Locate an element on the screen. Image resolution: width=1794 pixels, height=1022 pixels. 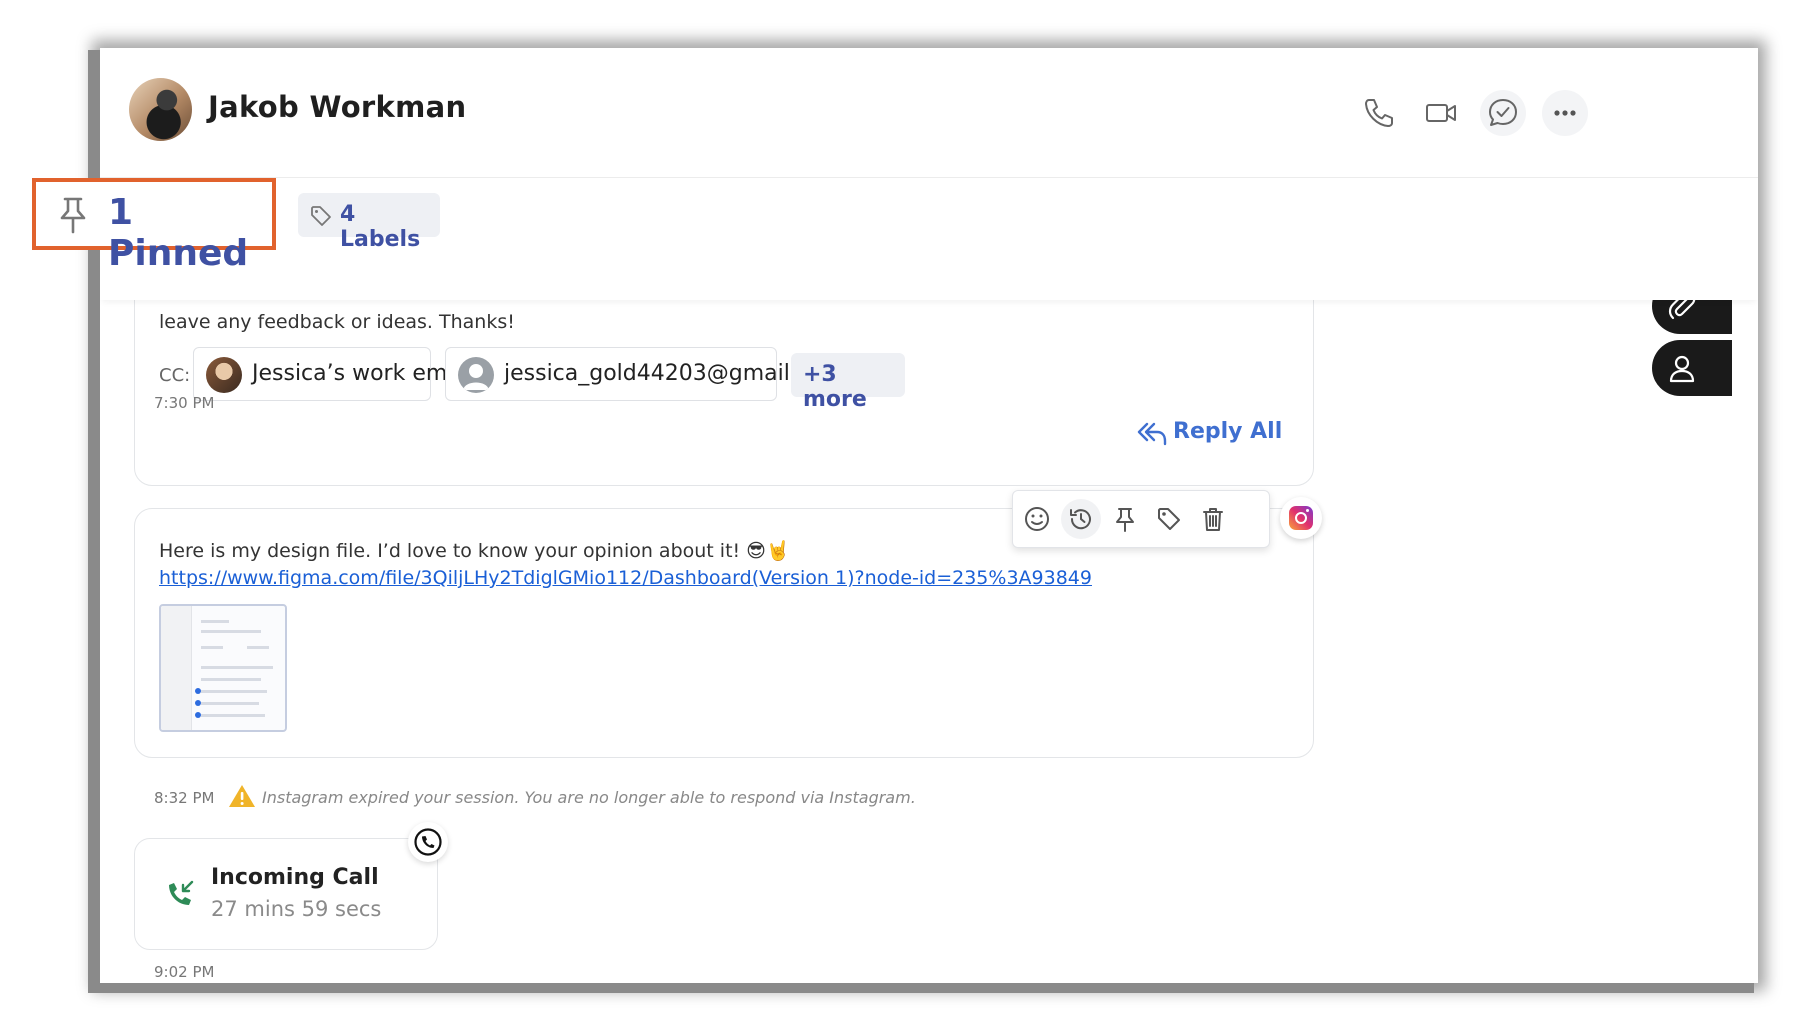
history-icon is located at coordinates (1080, 519).